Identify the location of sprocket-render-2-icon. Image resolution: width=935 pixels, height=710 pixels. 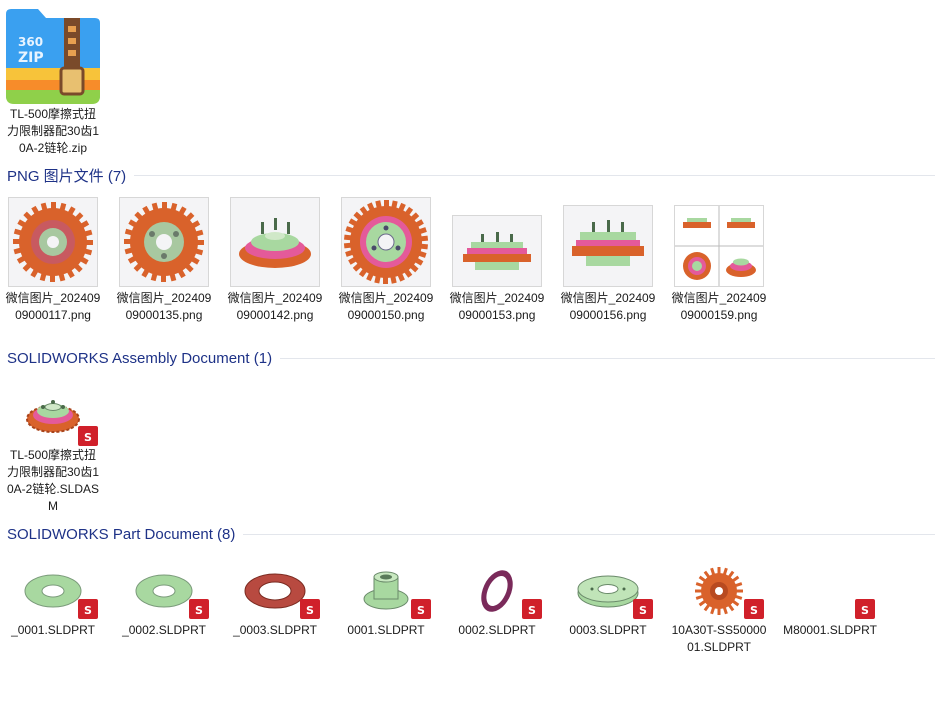
(164, 242).